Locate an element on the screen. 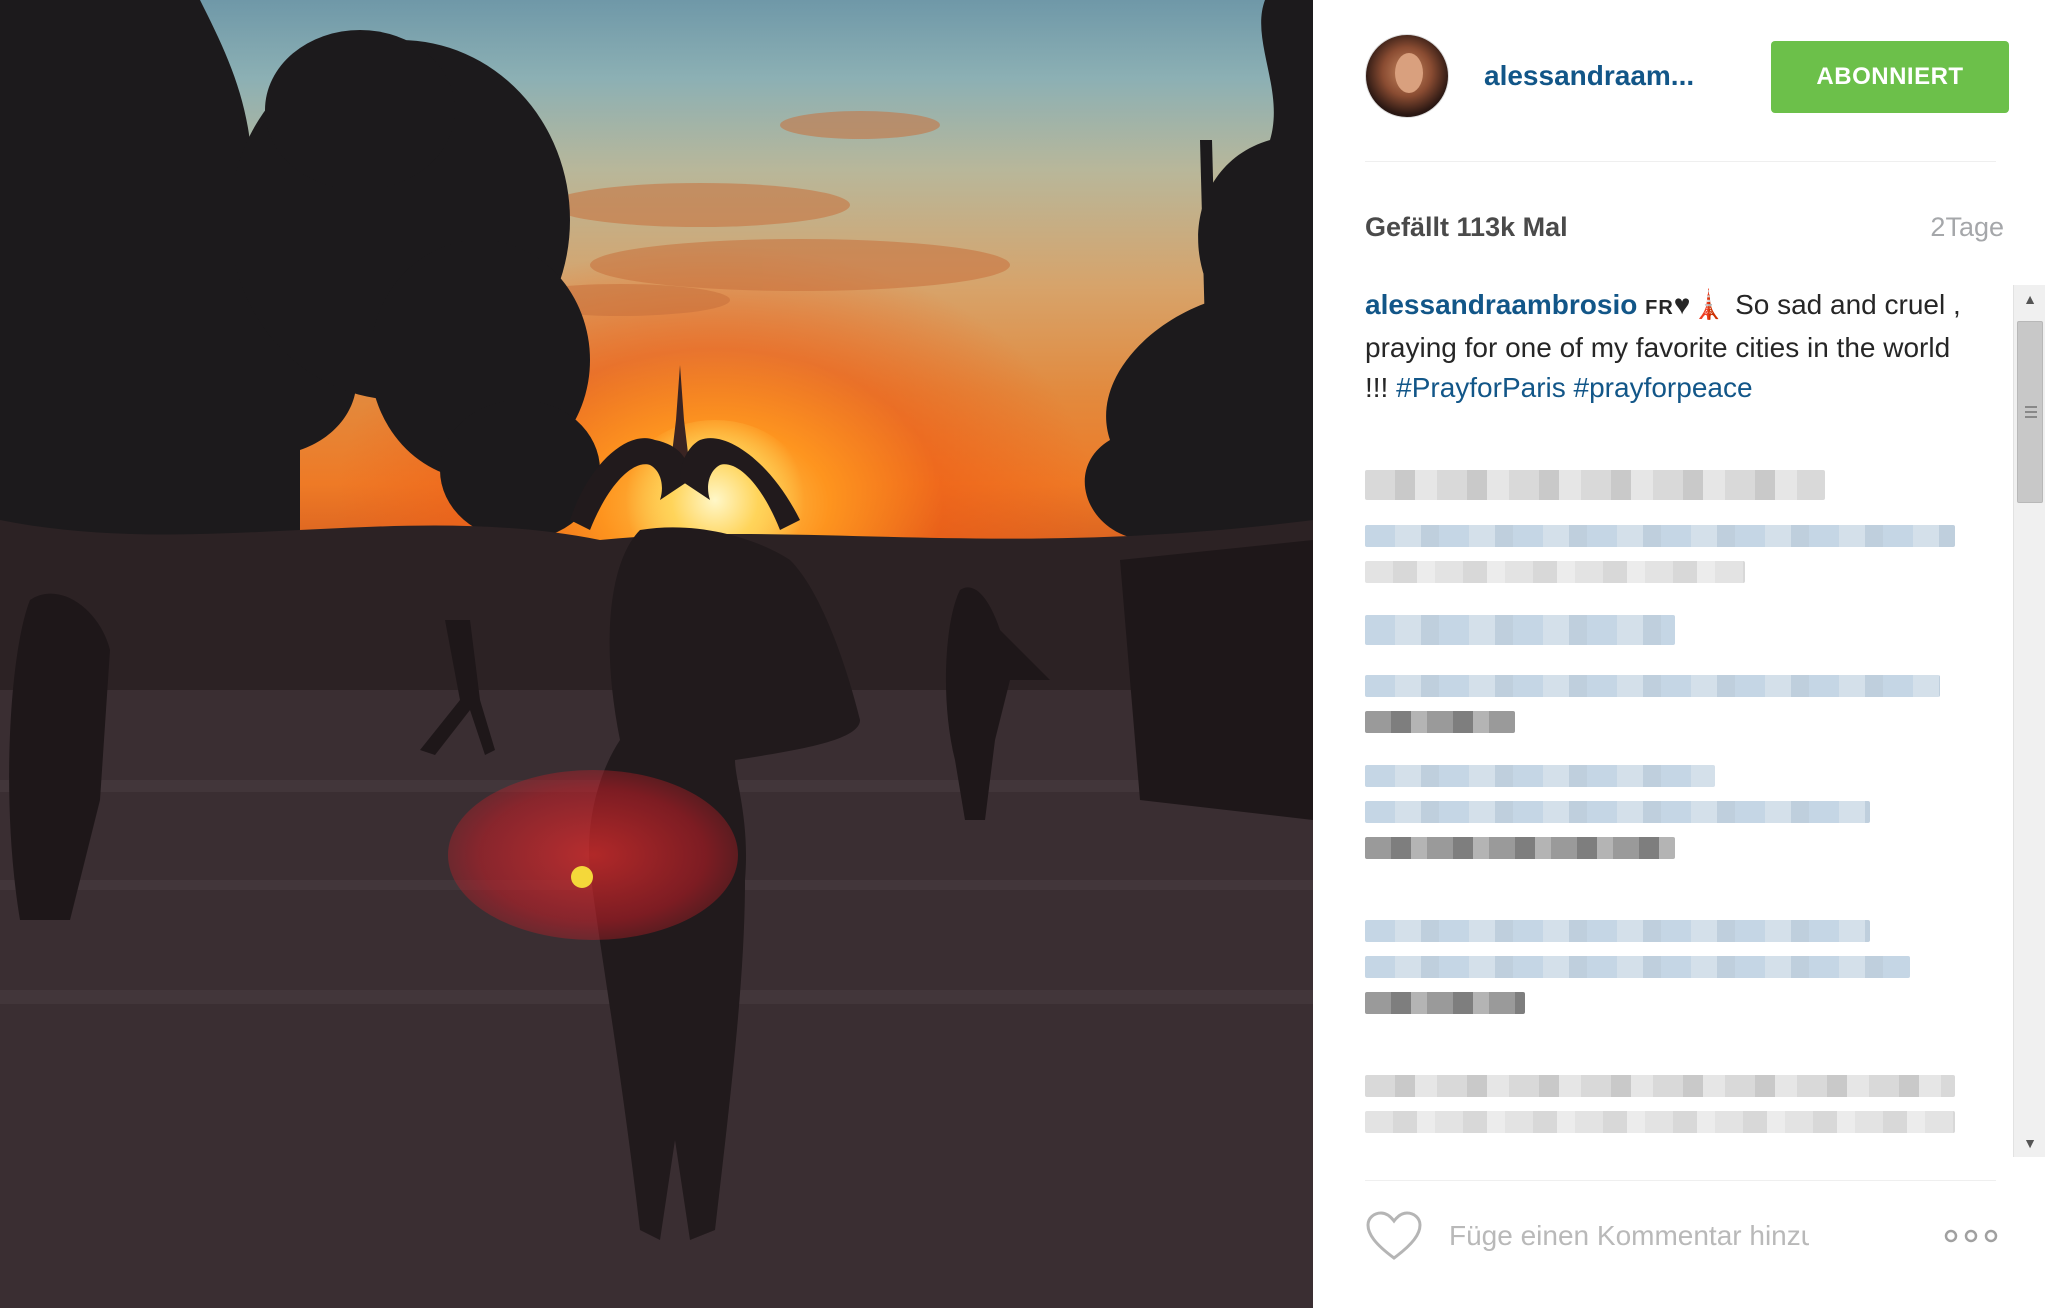 The height and width of the screenshot is (1308, 2048). follow-button: ABONNIERT is located at coordinates (1890, 77).